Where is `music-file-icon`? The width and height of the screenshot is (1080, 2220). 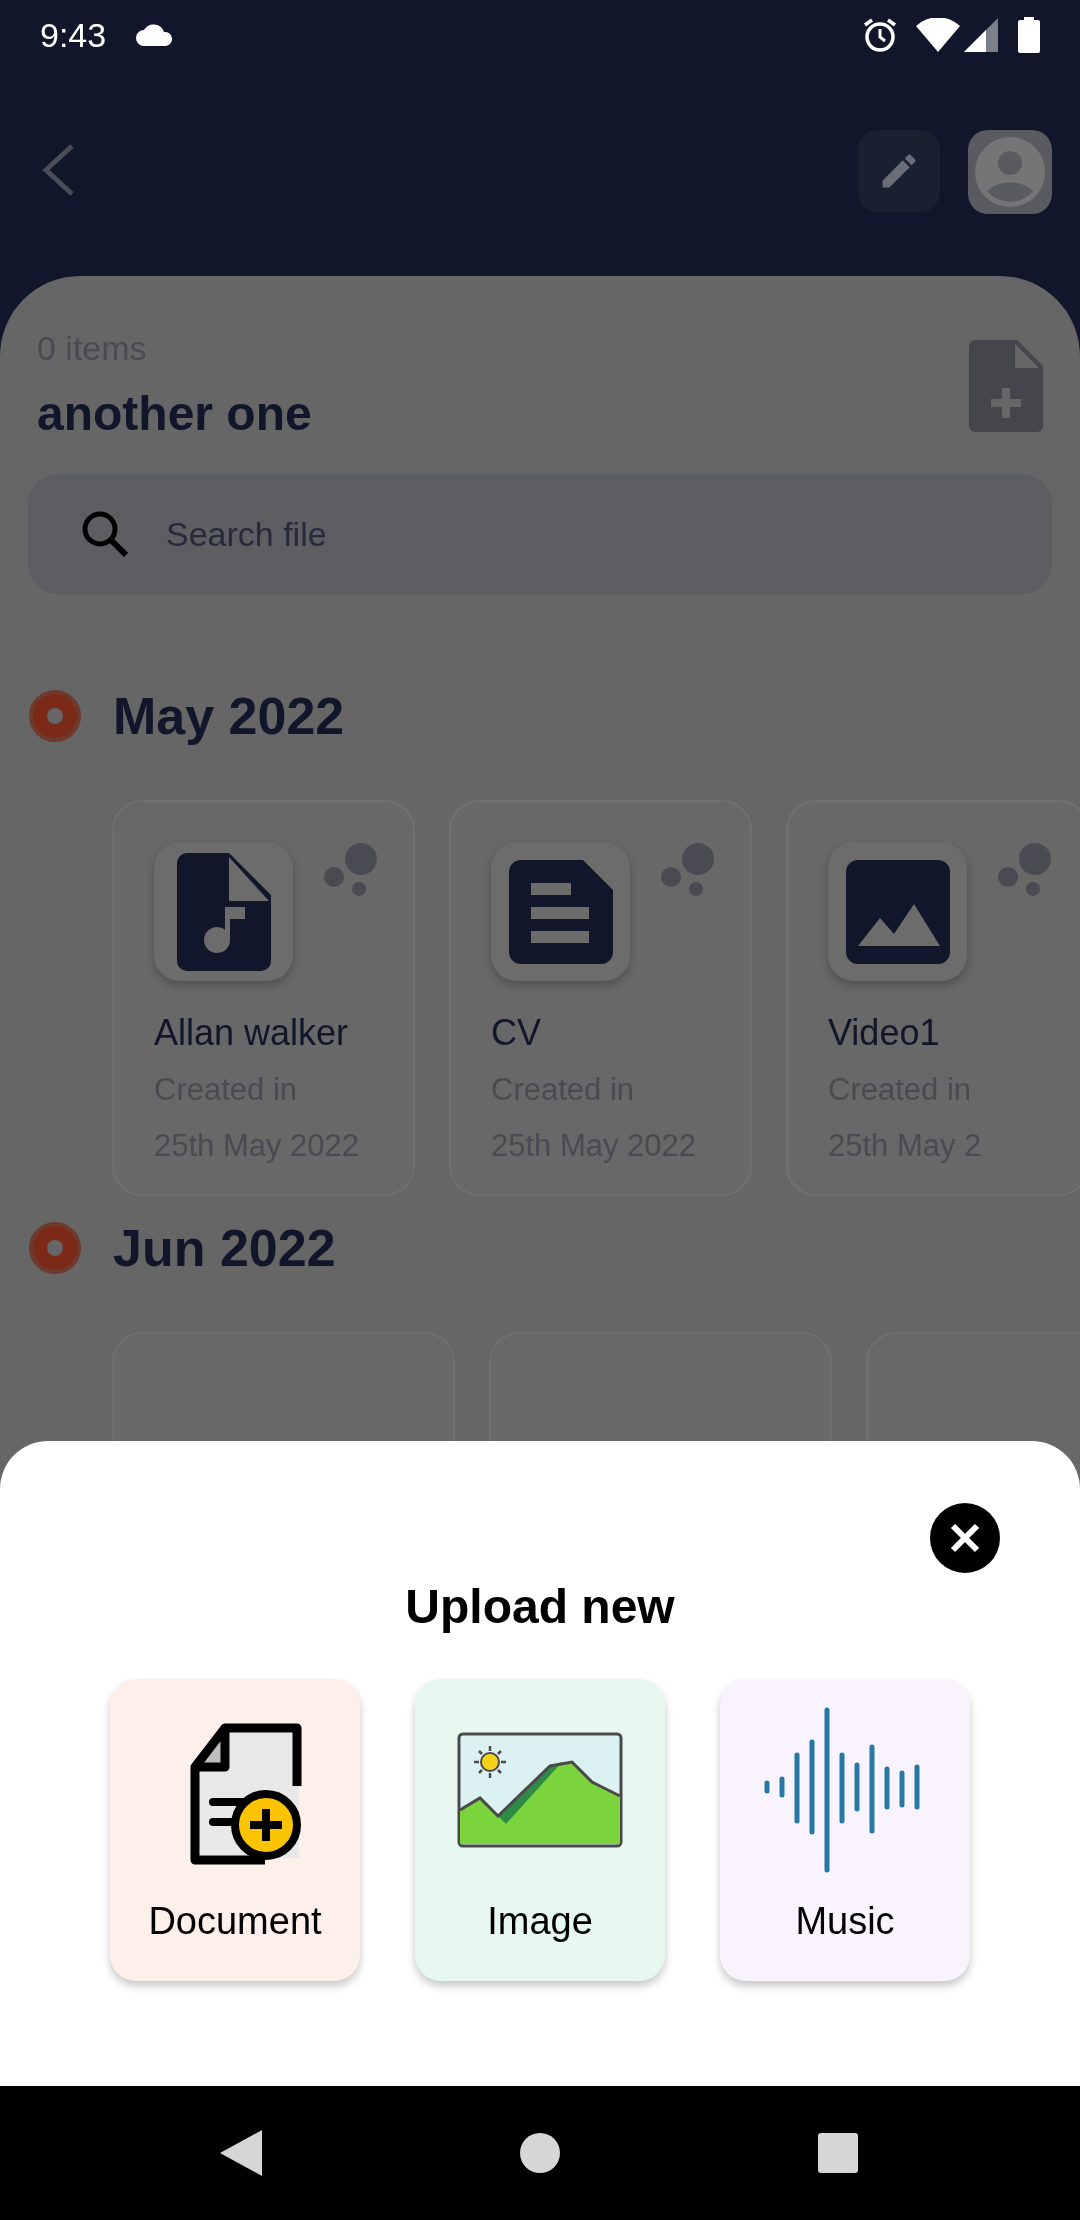
music-file-icon is located at coordinates (223, 911).